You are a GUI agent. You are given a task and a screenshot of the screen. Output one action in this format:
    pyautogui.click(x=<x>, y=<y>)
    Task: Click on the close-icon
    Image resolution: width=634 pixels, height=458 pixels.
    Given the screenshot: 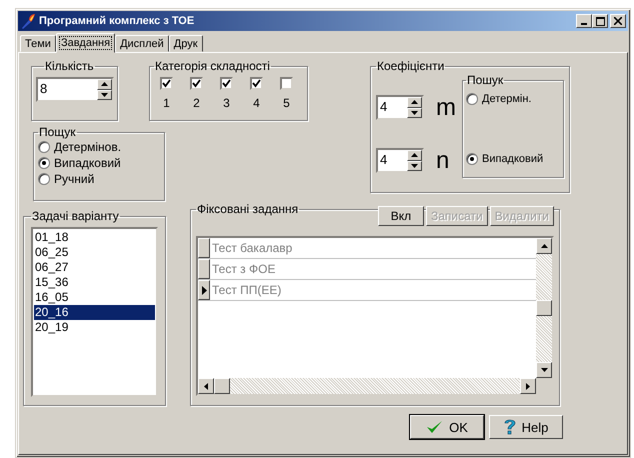 What is the action you would take?
    pyautogui.click(x=618, y=21)
    